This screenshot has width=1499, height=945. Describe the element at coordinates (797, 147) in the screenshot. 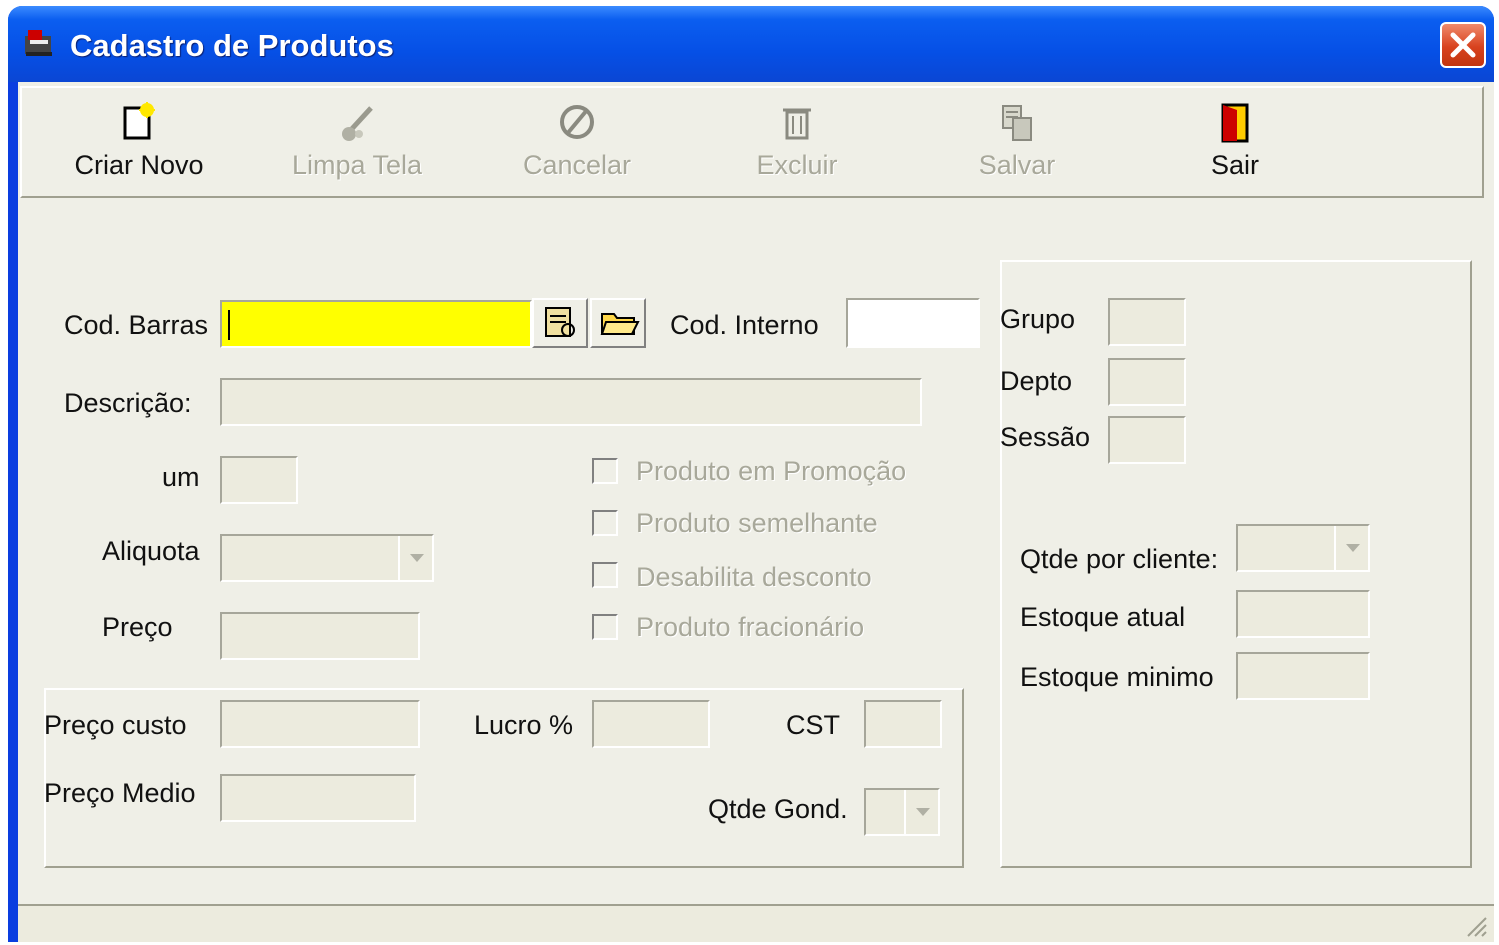

I see `excluir-button: Excluir` at that location.